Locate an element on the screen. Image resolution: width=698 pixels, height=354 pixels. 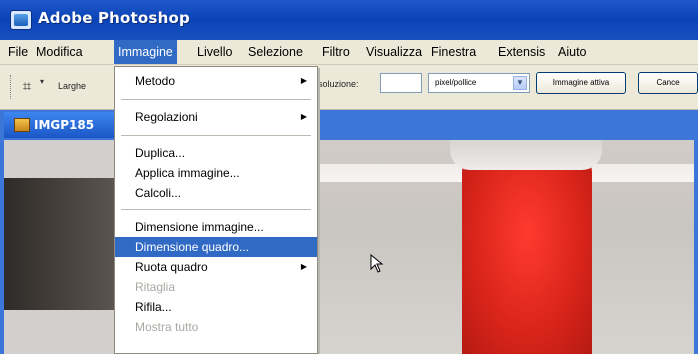
menu-item-label: Regolazioni is located at coordinates (166, 117).